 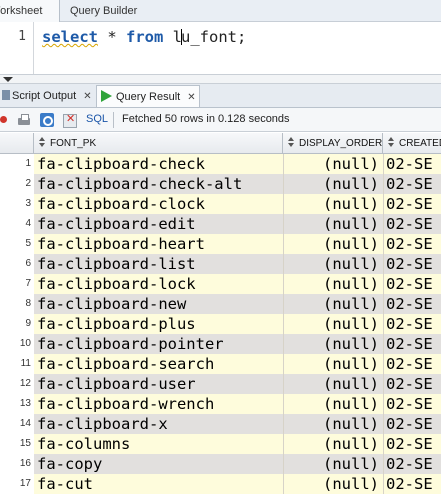 I want to click on table-row: 5 fa-clipboard-heart (null) 02-SE, so click(x=220, y=244).